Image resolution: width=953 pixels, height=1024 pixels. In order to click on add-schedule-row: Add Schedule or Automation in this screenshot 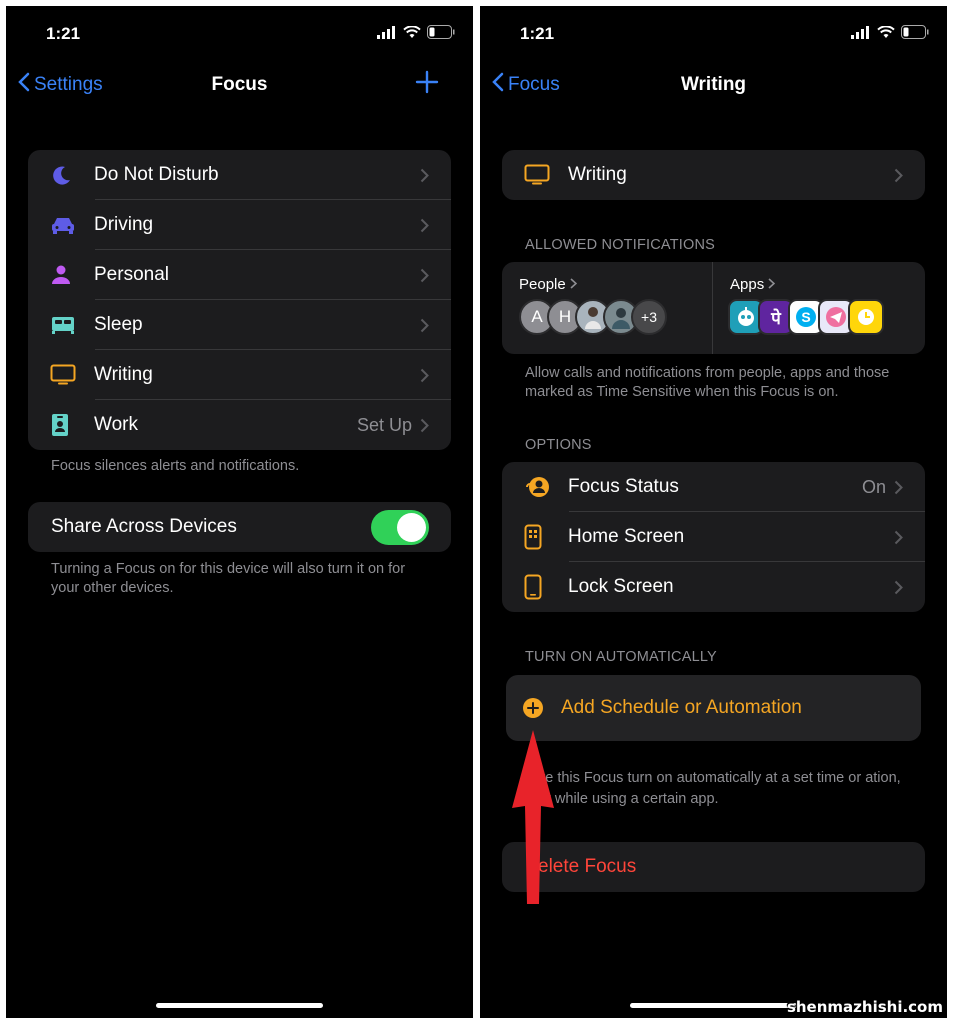, I will do `click(713, 708)`.